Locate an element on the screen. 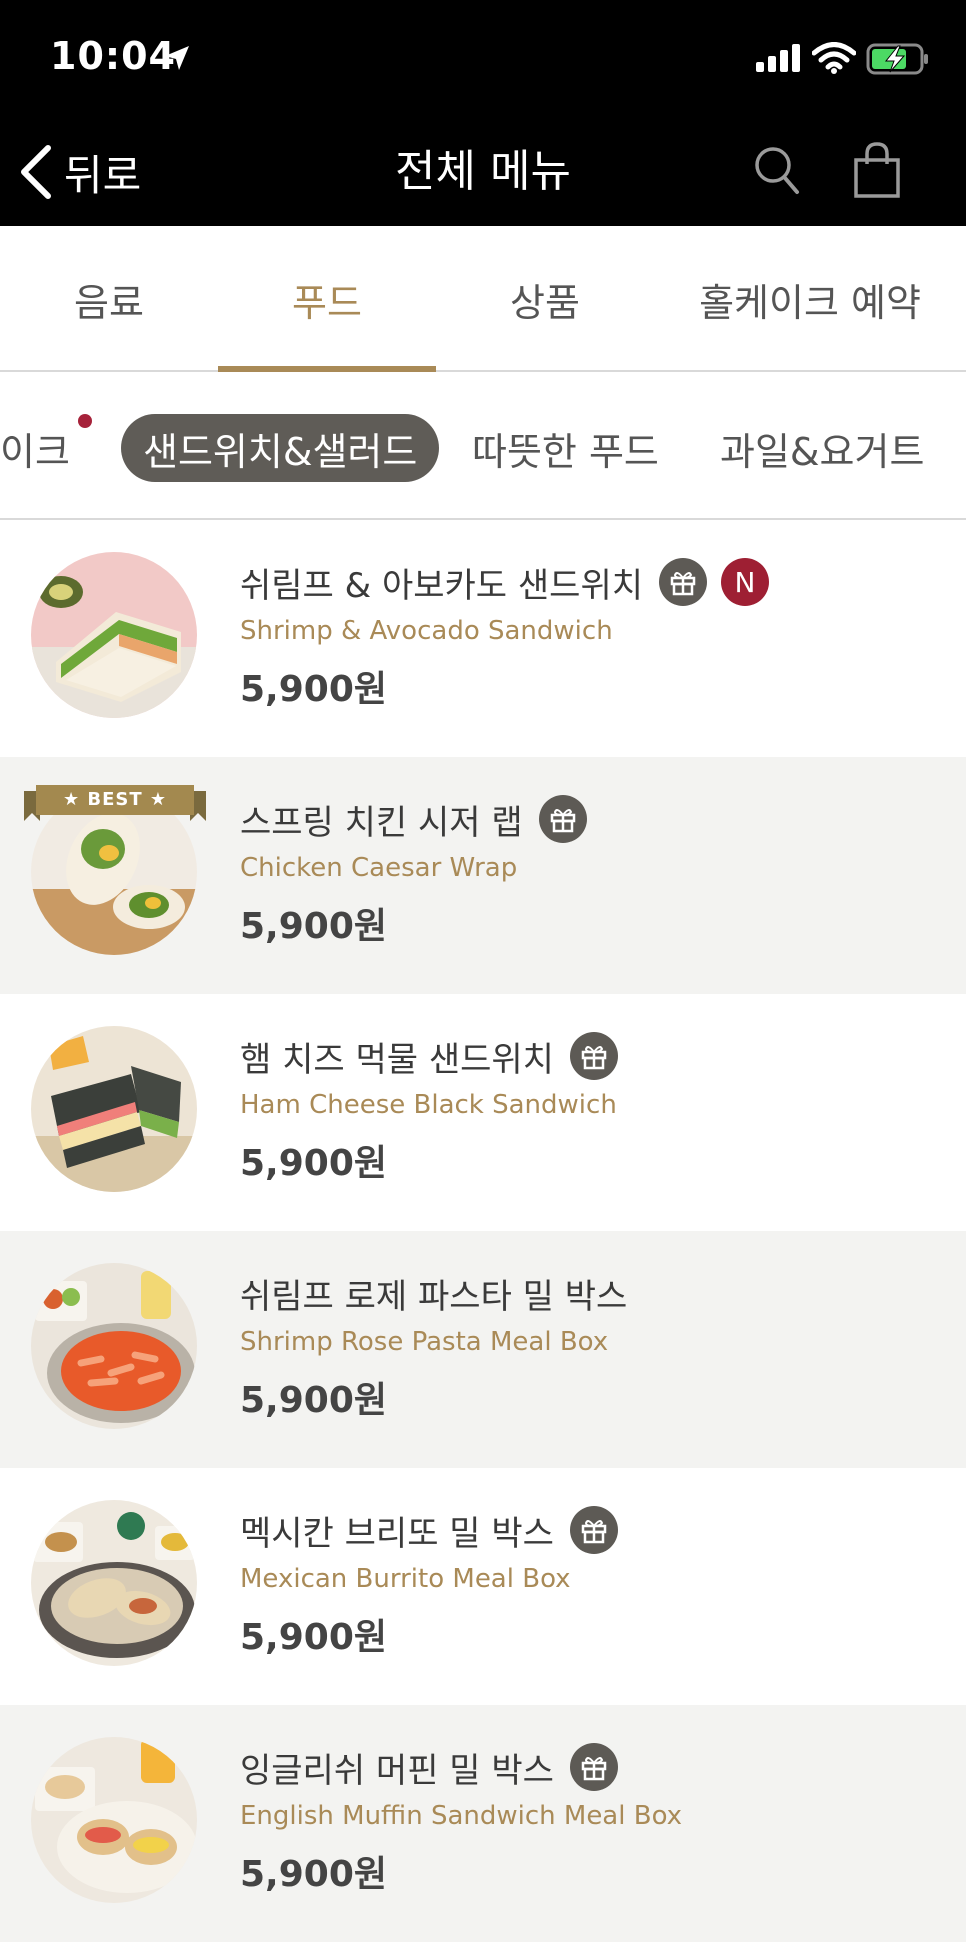 The height and width of the screenshot is (1942, 966). best-badge: ★ BEST ★ is located at coordinates (115, 803).